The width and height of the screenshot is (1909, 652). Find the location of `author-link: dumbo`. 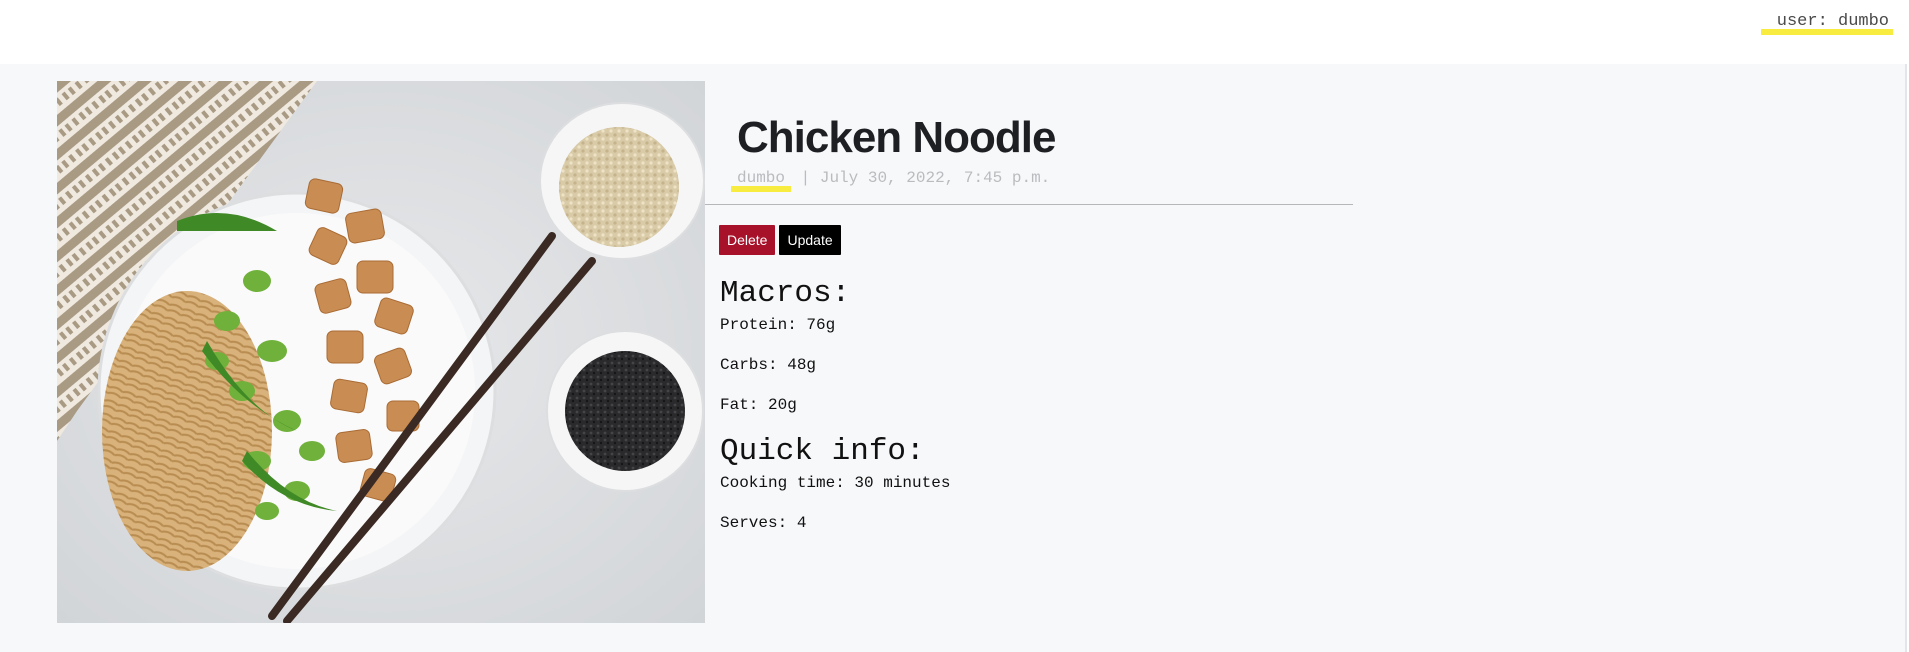

author-link: dumbo is located at coordinates (761, 181).